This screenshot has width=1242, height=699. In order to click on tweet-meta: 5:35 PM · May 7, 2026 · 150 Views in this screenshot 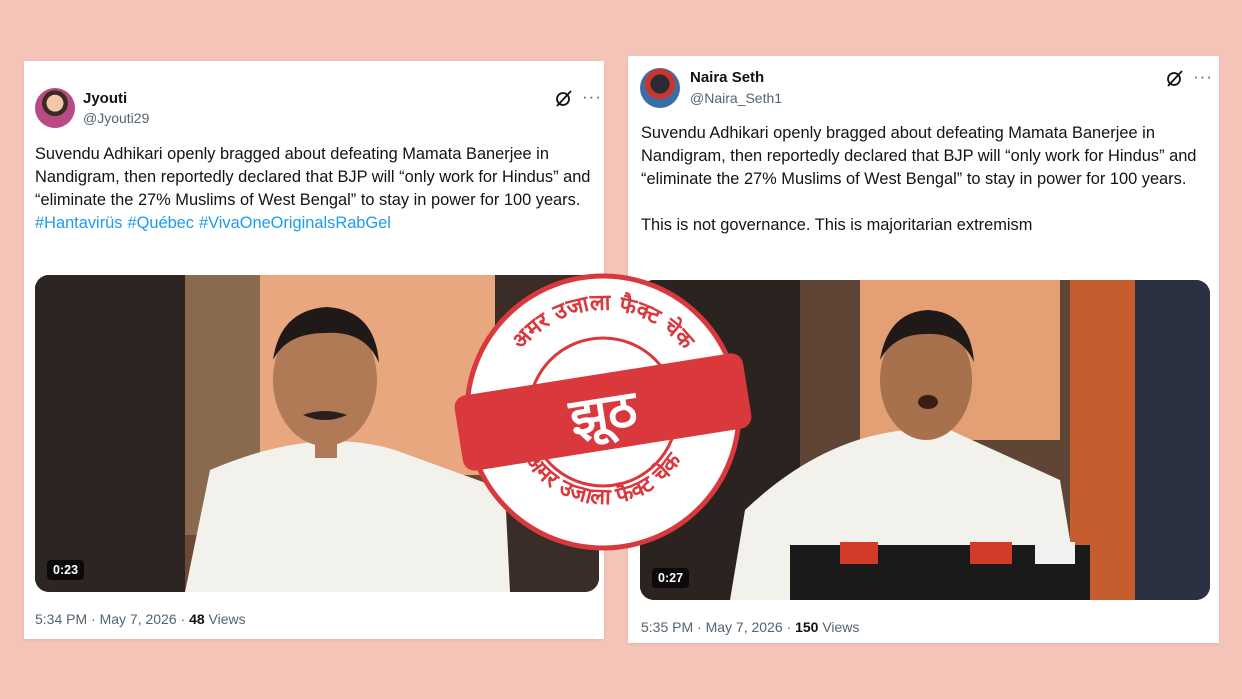, I will do `click(750, 627)`.